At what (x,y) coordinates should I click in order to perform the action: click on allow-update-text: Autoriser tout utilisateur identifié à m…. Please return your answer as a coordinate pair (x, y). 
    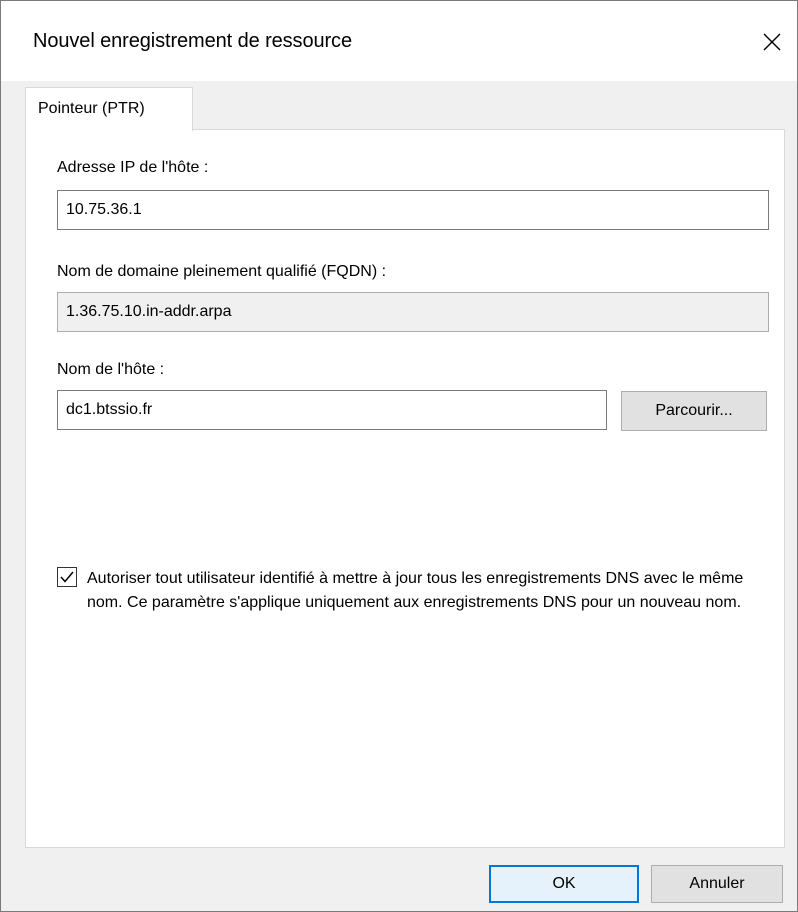
    Looking at the image, I should click on (427, 591).